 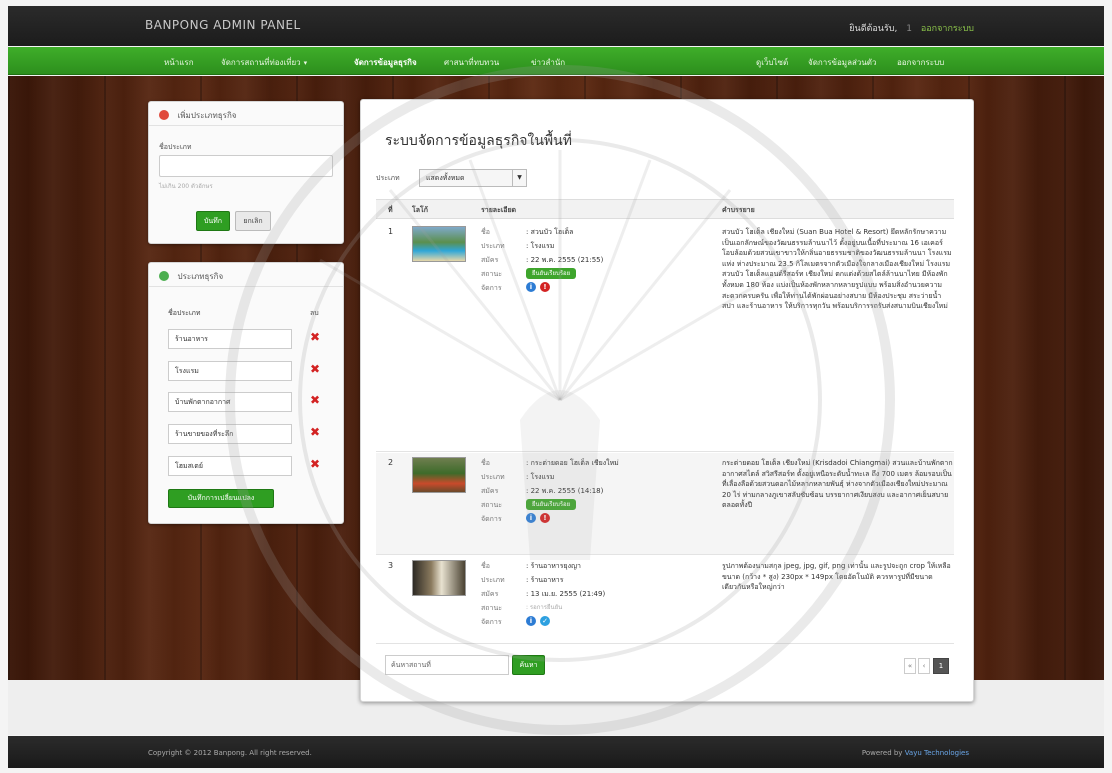 What do you see at coordinates (230, 339) in the screenshot?
I see `type-item-input: ร้านอาหาร` at bounding box center [230, 339].